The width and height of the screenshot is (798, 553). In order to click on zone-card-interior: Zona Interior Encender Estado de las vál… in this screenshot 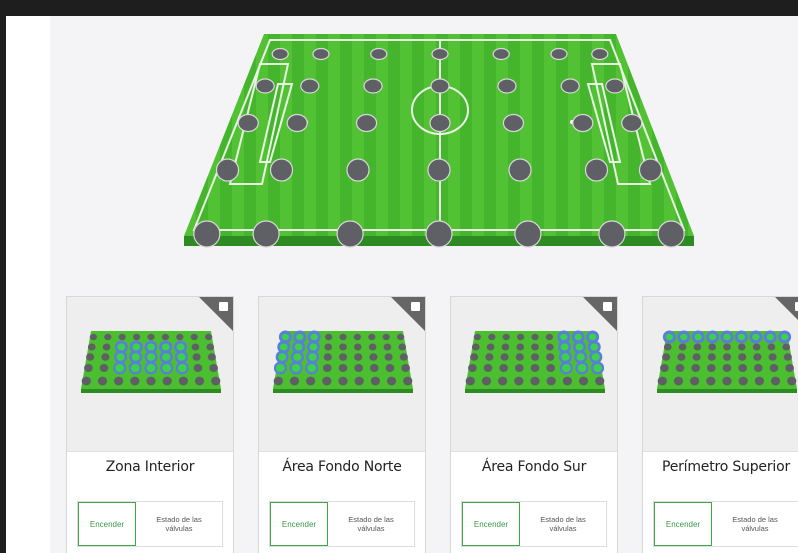, I will do `click(150, 424)`.